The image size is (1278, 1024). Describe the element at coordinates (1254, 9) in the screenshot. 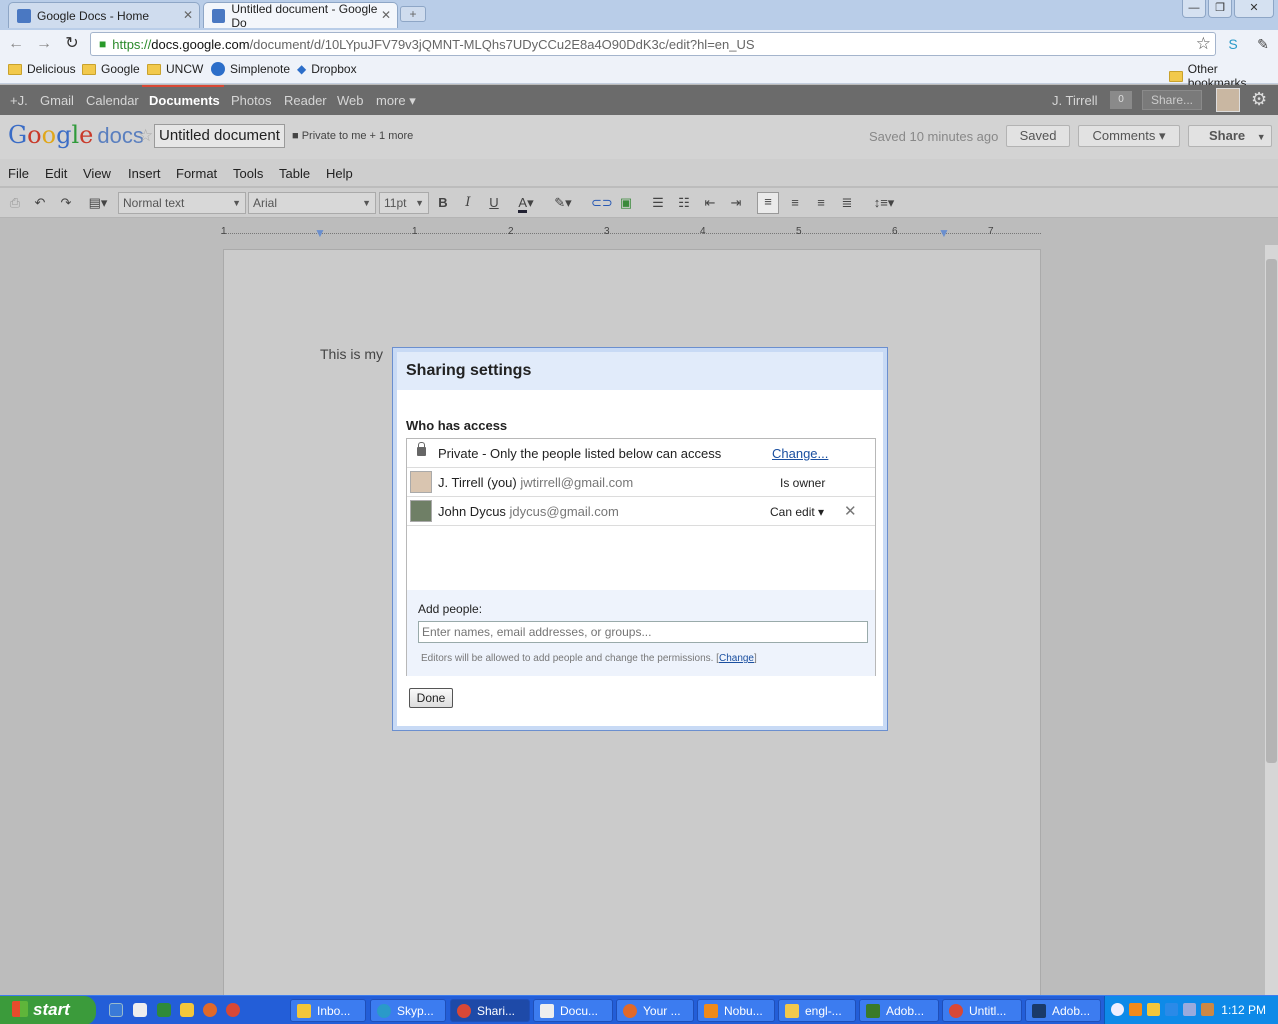

I see `close-window-icon: ✕` at that location.